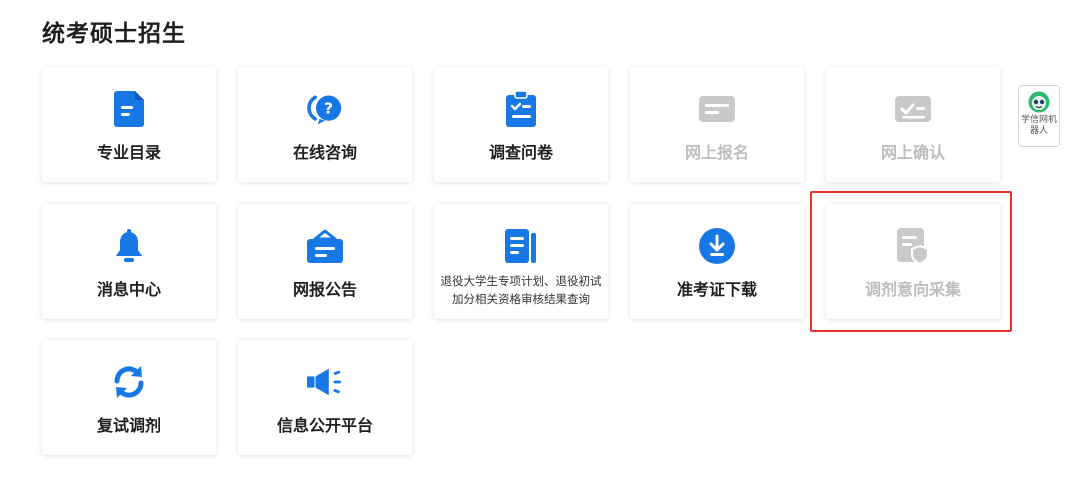 This screenshot has width=1080, height=483. Describe the element at coordinates (717, 109) in the screenshot. I see `form-card-icon` at that location.